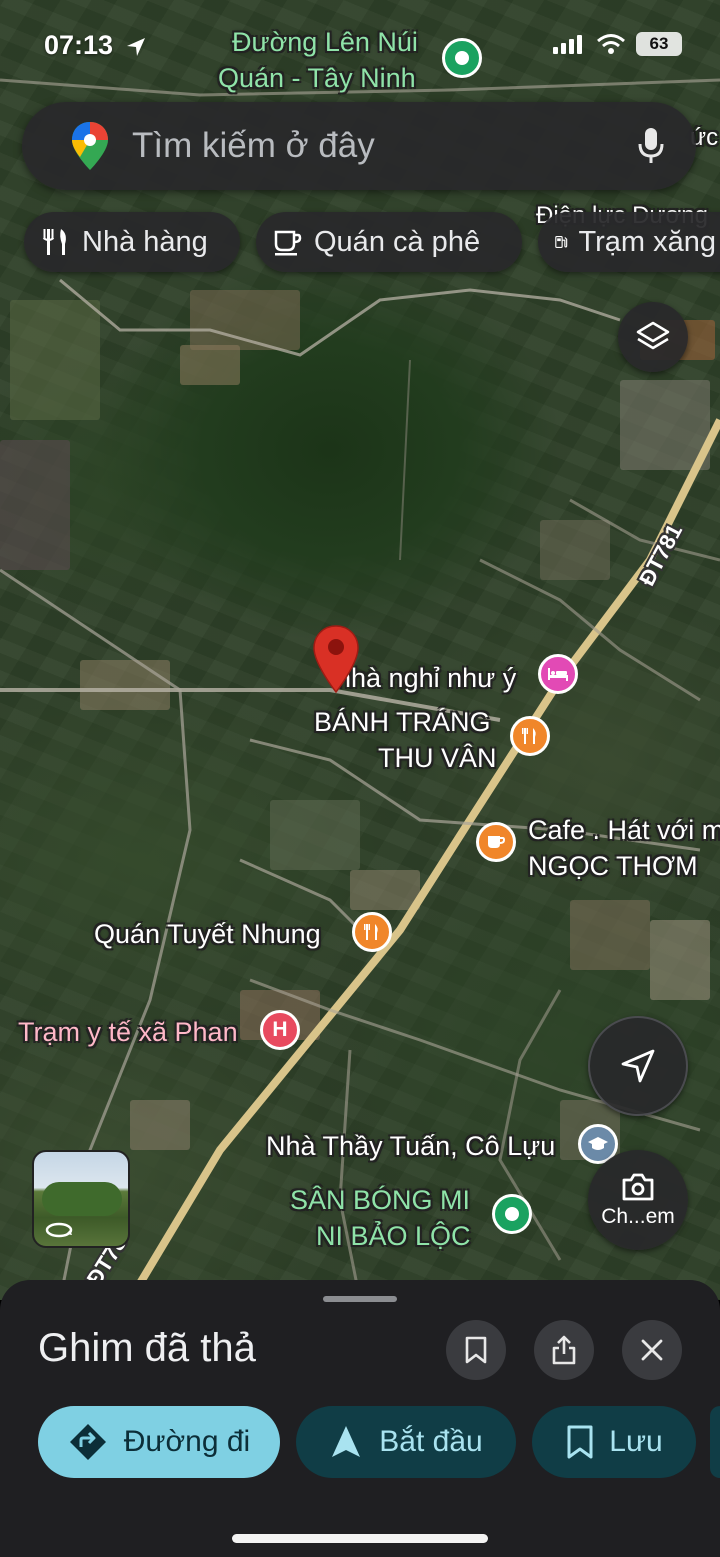  What do you see at coordinates (651, 146) in the screenshot?
I see `microphone-icon` at bounding box center [651, 146].